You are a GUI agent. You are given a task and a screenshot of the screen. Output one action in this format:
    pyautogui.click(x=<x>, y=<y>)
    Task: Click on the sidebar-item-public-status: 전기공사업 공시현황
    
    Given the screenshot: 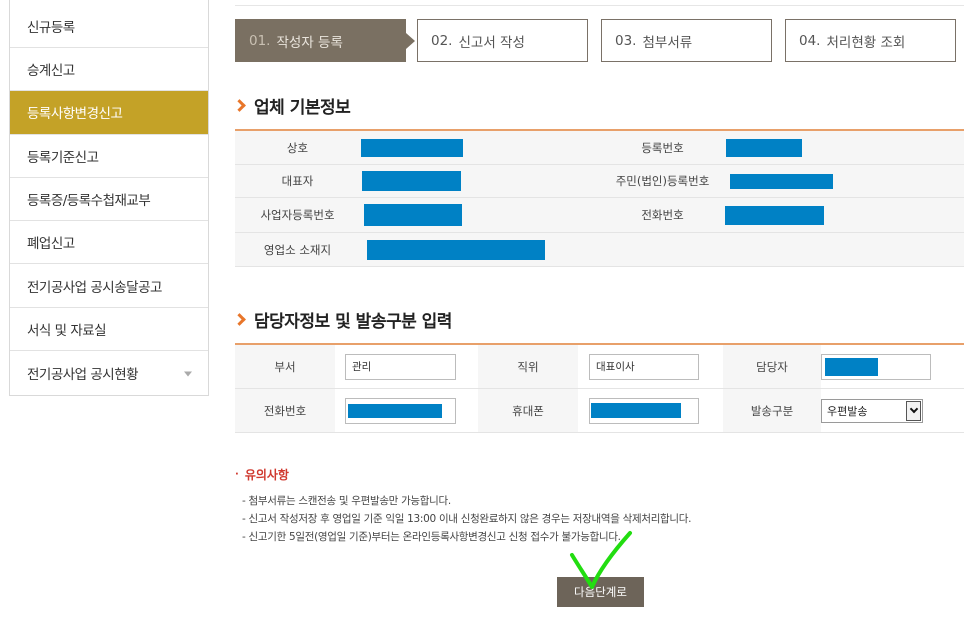 What is the action you would take?
    pyautogui.click(x=109, y=372)
    